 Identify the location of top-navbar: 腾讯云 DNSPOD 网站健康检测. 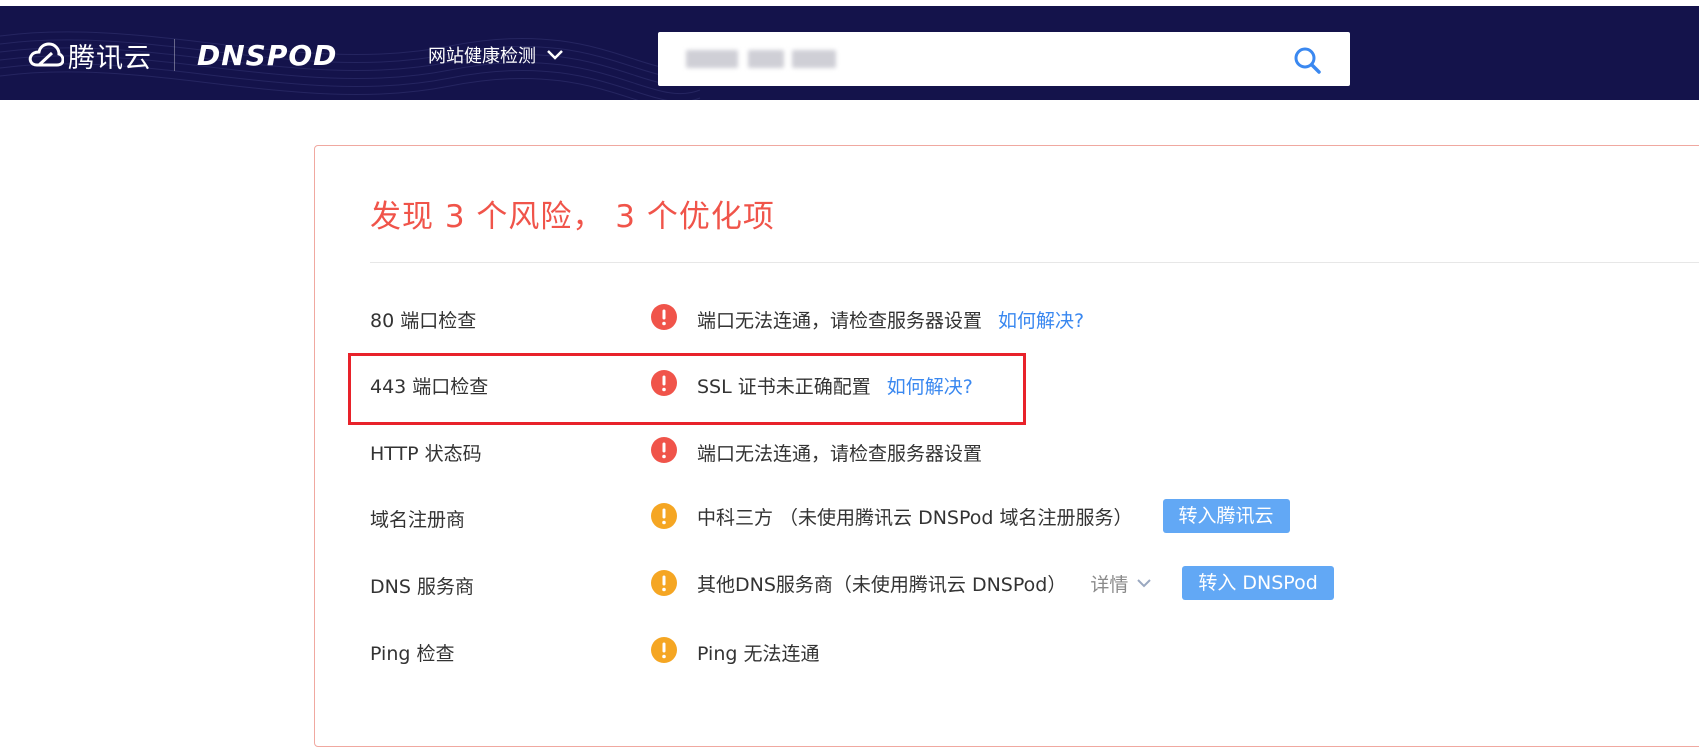
(849, 53).